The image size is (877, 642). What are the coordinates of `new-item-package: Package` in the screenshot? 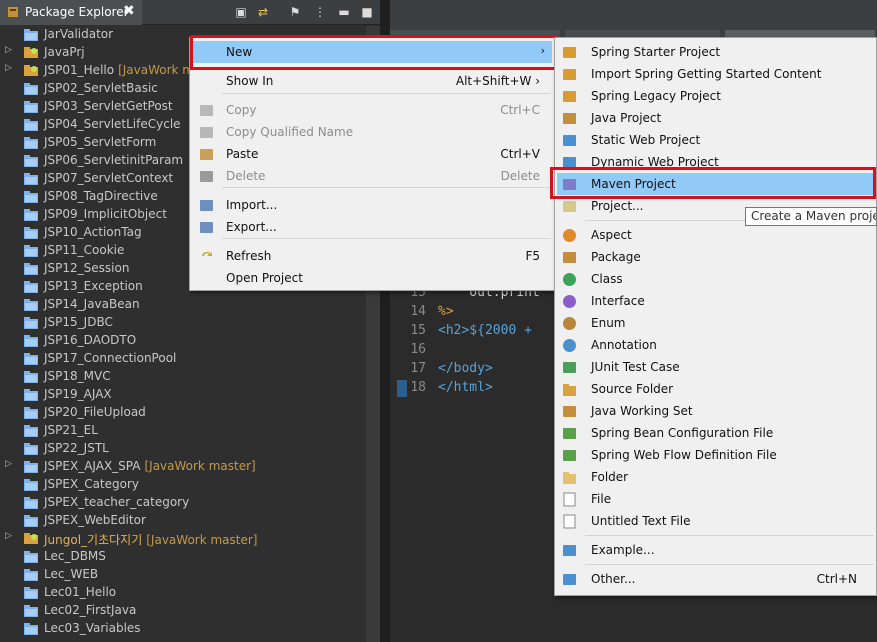 It's located at (716, 257).